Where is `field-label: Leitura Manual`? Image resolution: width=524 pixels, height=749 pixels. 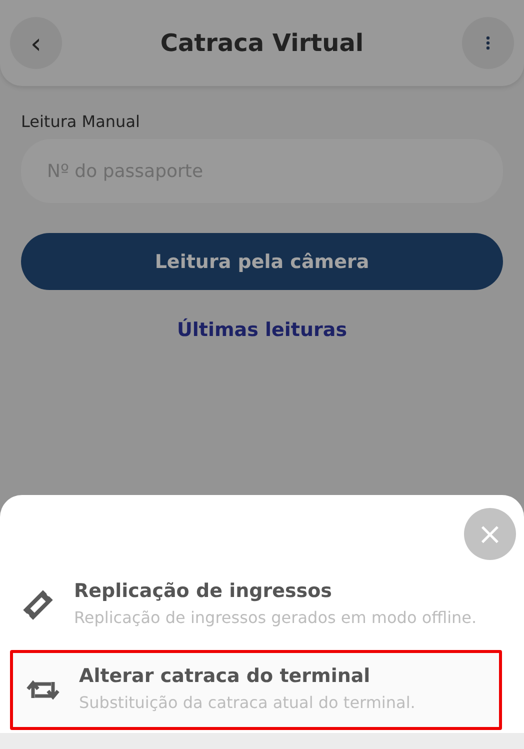
field-label: Leitura Manual is located at coordinates (81, 121).